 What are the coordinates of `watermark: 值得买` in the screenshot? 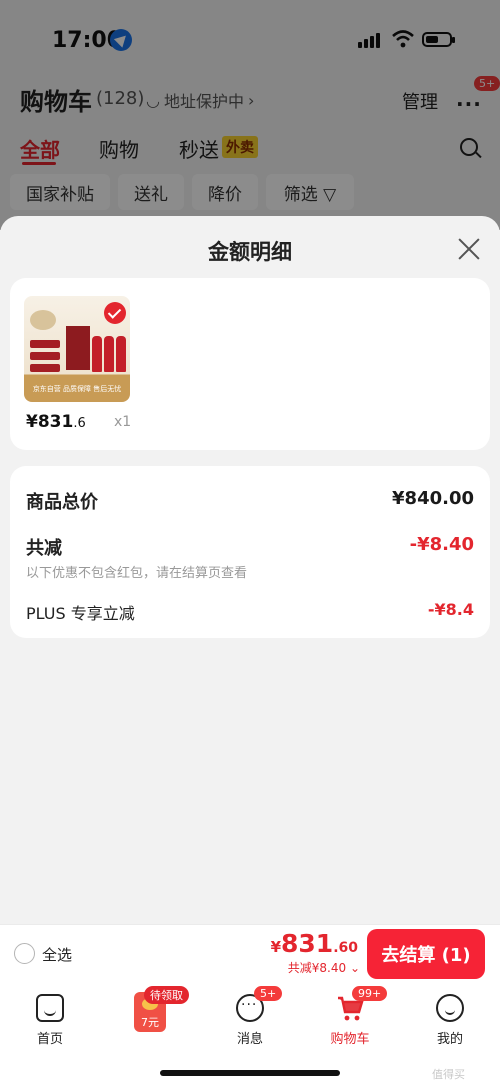 It's located at (448, 1074).